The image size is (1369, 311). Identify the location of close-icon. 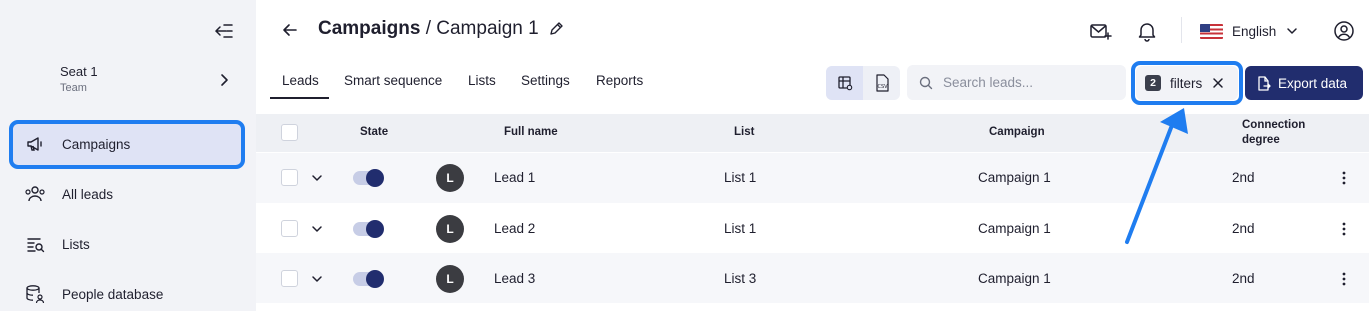
(1218, 83).